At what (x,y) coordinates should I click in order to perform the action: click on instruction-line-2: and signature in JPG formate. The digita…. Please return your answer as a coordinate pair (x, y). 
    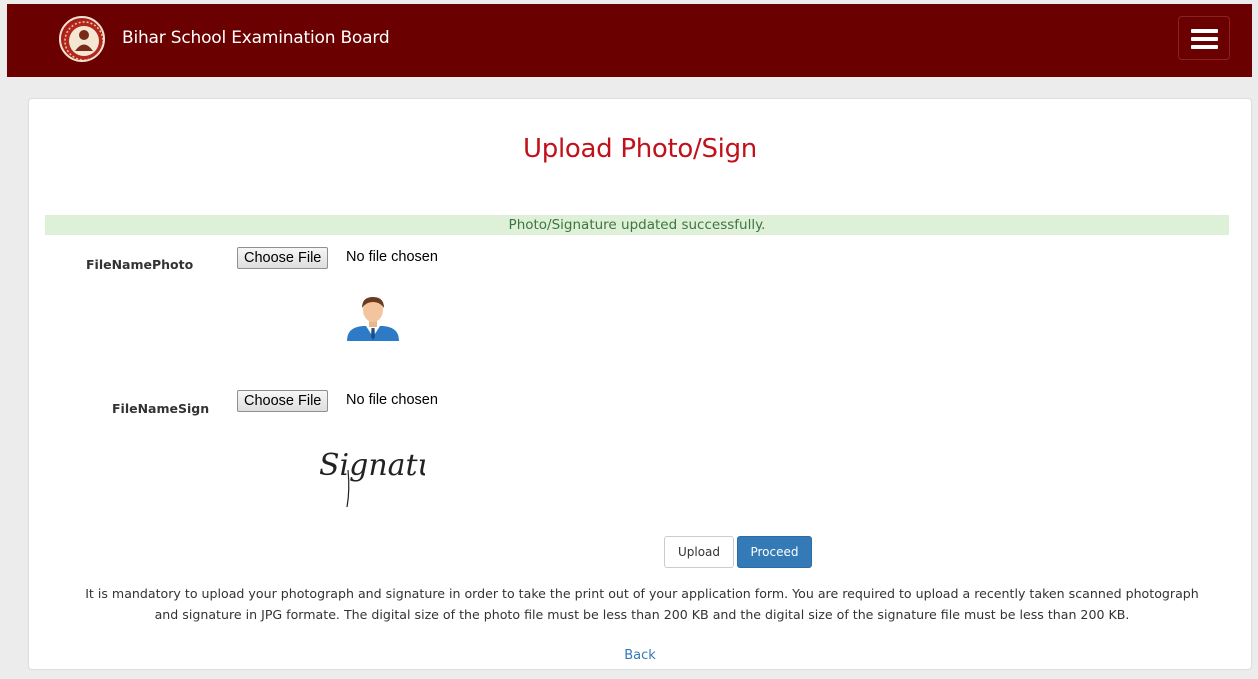
    Looking at the image, I should click on (642, 614).